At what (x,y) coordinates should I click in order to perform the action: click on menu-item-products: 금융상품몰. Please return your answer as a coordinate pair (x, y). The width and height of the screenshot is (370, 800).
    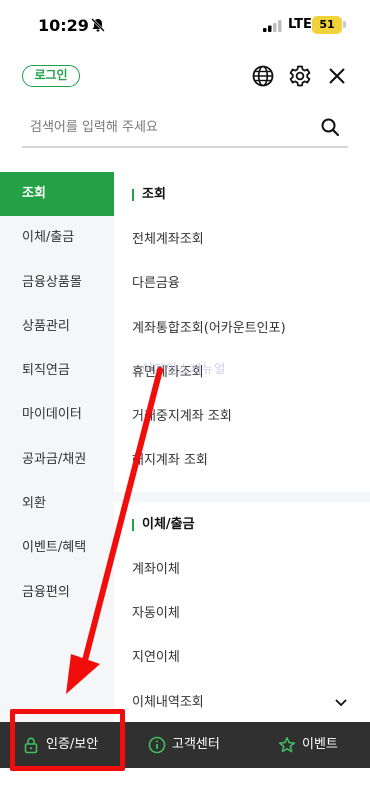
    Looking at the image, I should click on (57, 283).